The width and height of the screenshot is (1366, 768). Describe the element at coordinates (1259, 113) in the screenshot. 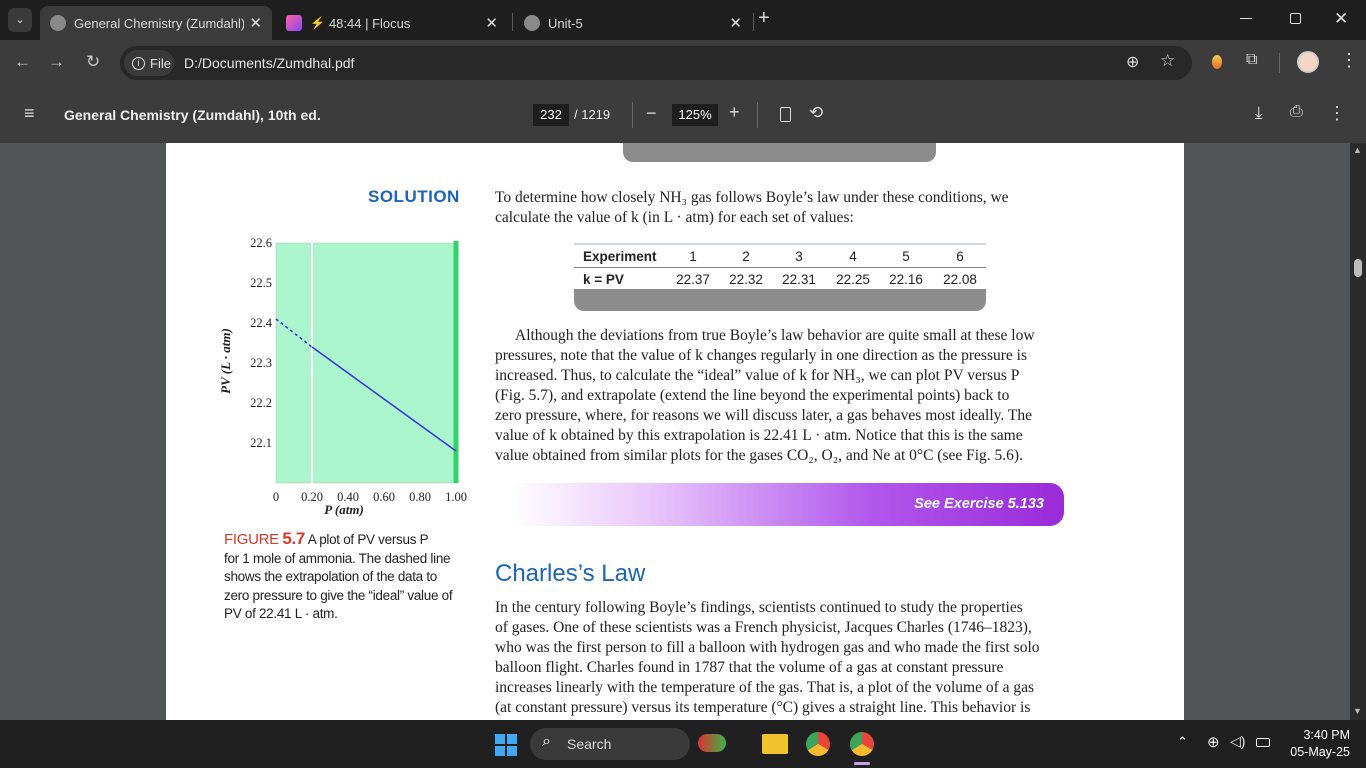

I see `download-icon: ⤓` at that location.